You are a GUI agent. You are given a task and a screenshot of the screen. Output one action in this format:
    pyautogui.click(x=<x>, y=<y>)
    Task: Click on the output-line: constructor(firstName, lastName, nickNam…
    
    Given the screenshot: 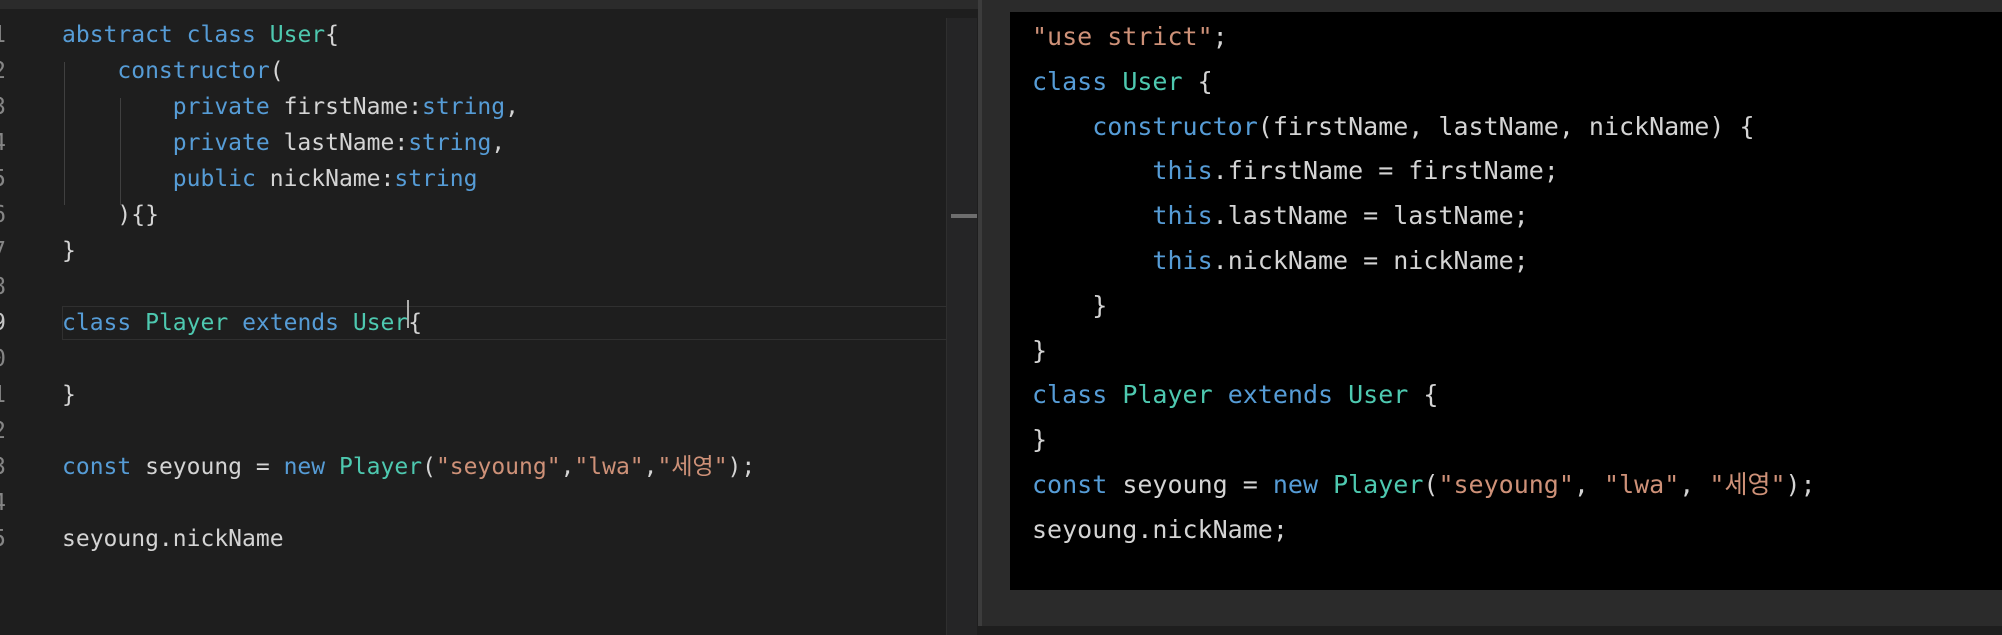 What is the action you would take?
    pyautogui.click(x=1393, y=127)
    